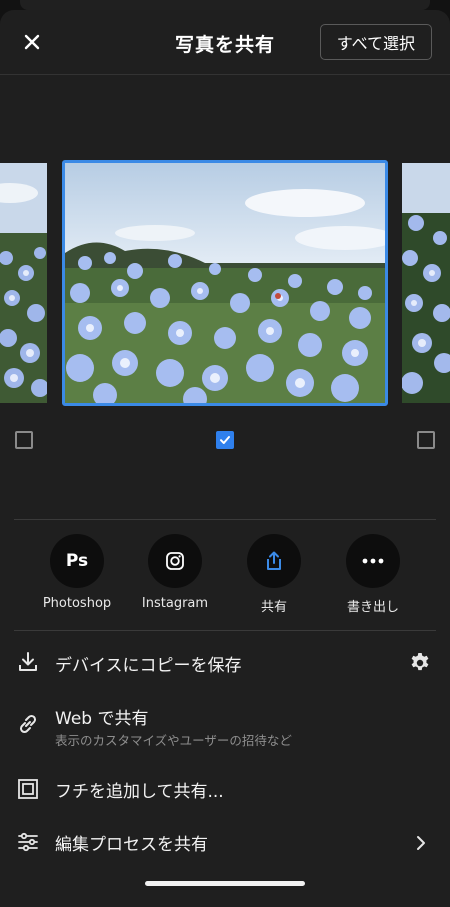  Describe the element at coordinates (175, 561) in the screenshot. I see `instagram-icon` at that location.